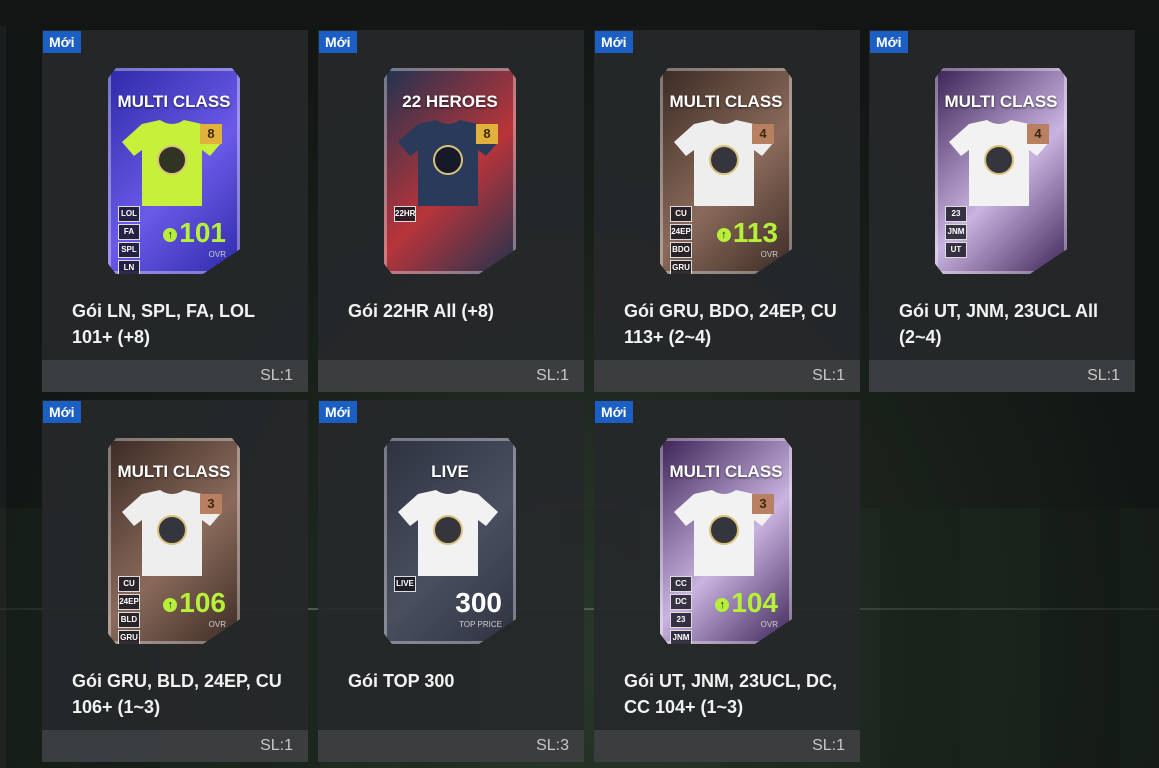 Image resolution: width=1159 pixels, height=768 pixels. Describe the element at coordinates (681, 602) in the screenshot. I see `league-chip: DC` at that location.